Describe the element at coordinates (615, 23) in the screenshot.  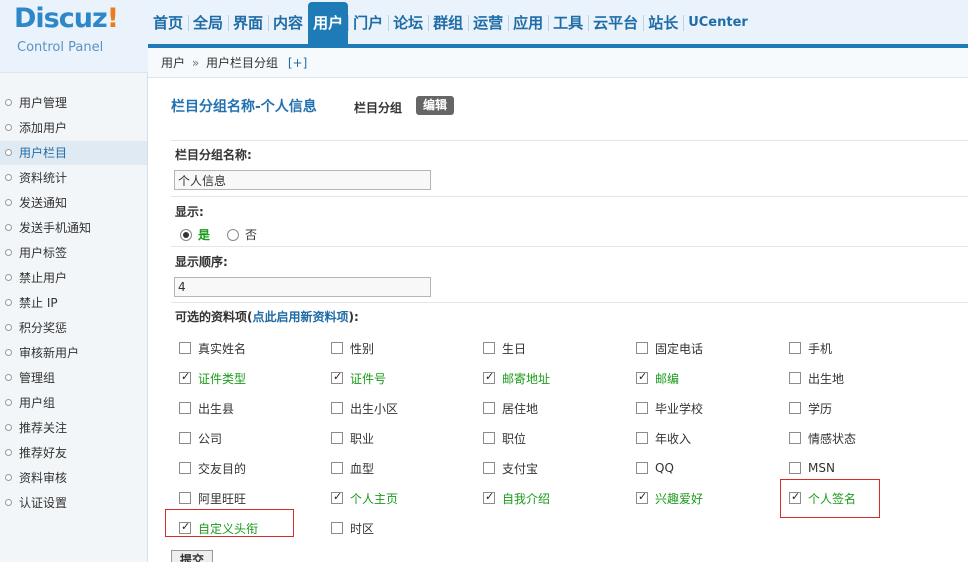
I see `nav-cloud: 云平台` at that location.